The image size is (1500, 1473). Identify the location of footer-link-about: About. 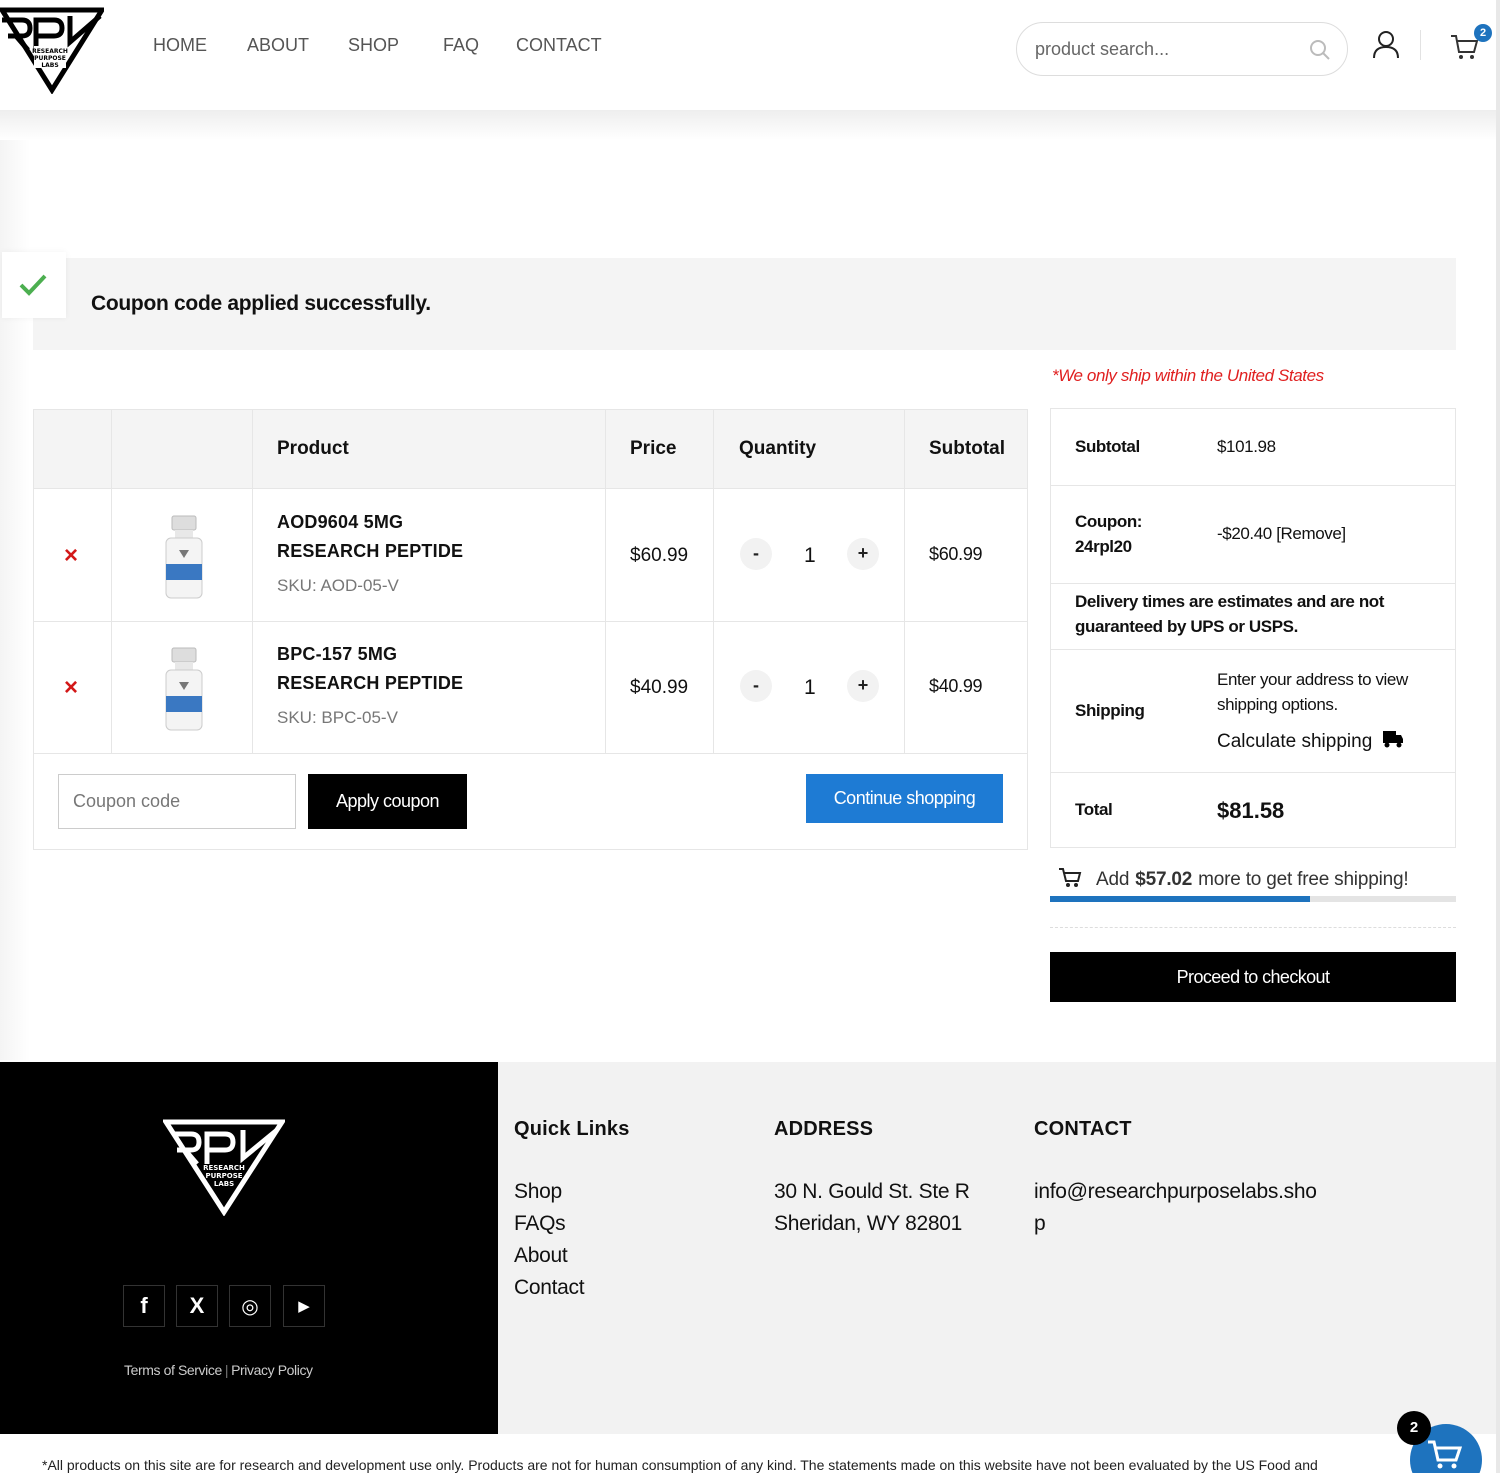
(541, 1256).